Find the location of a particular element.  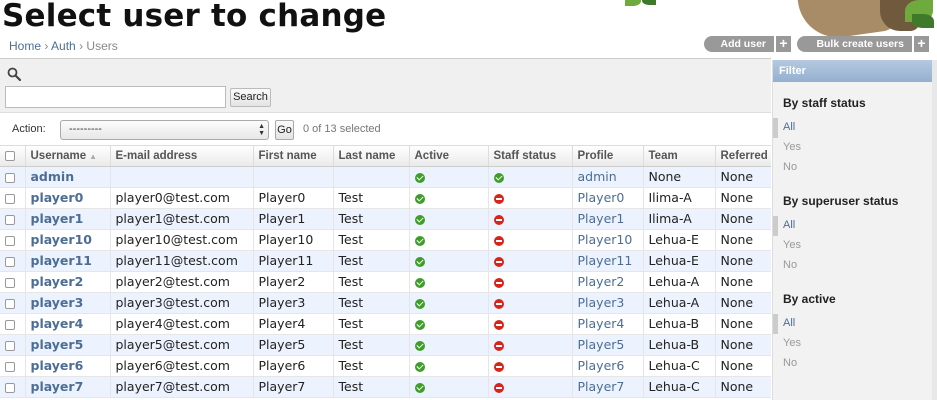

first-name-text: Player7 is located at coordinates (282, 386).